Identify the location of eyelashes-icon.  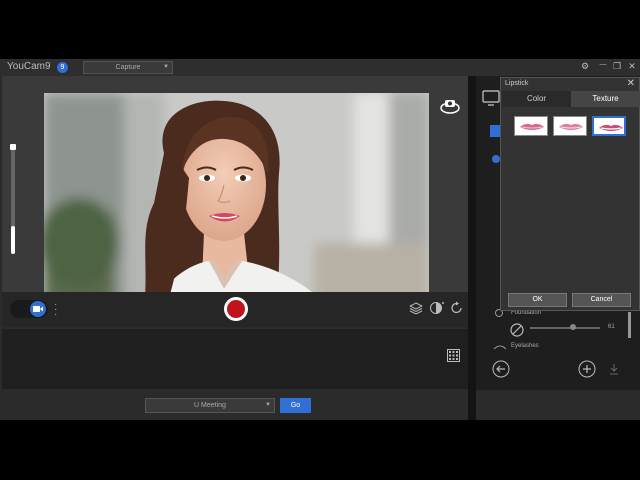
(500, 347).